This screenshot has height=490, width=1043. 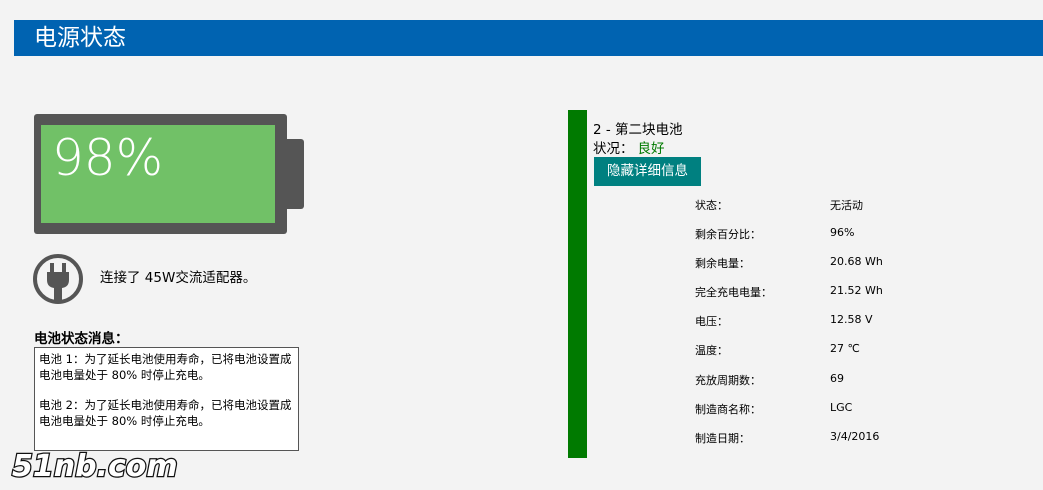 I want to click on detail-value: 96%, so click(x=842, y=233).